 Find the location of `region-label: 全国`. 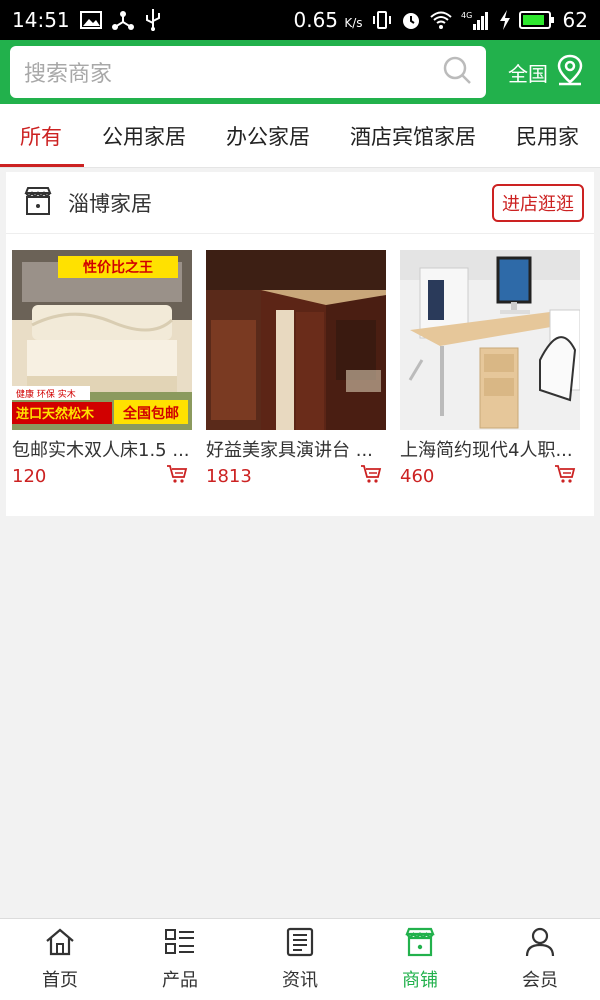

region-label: 全国 is located at coordinates (528, 73).